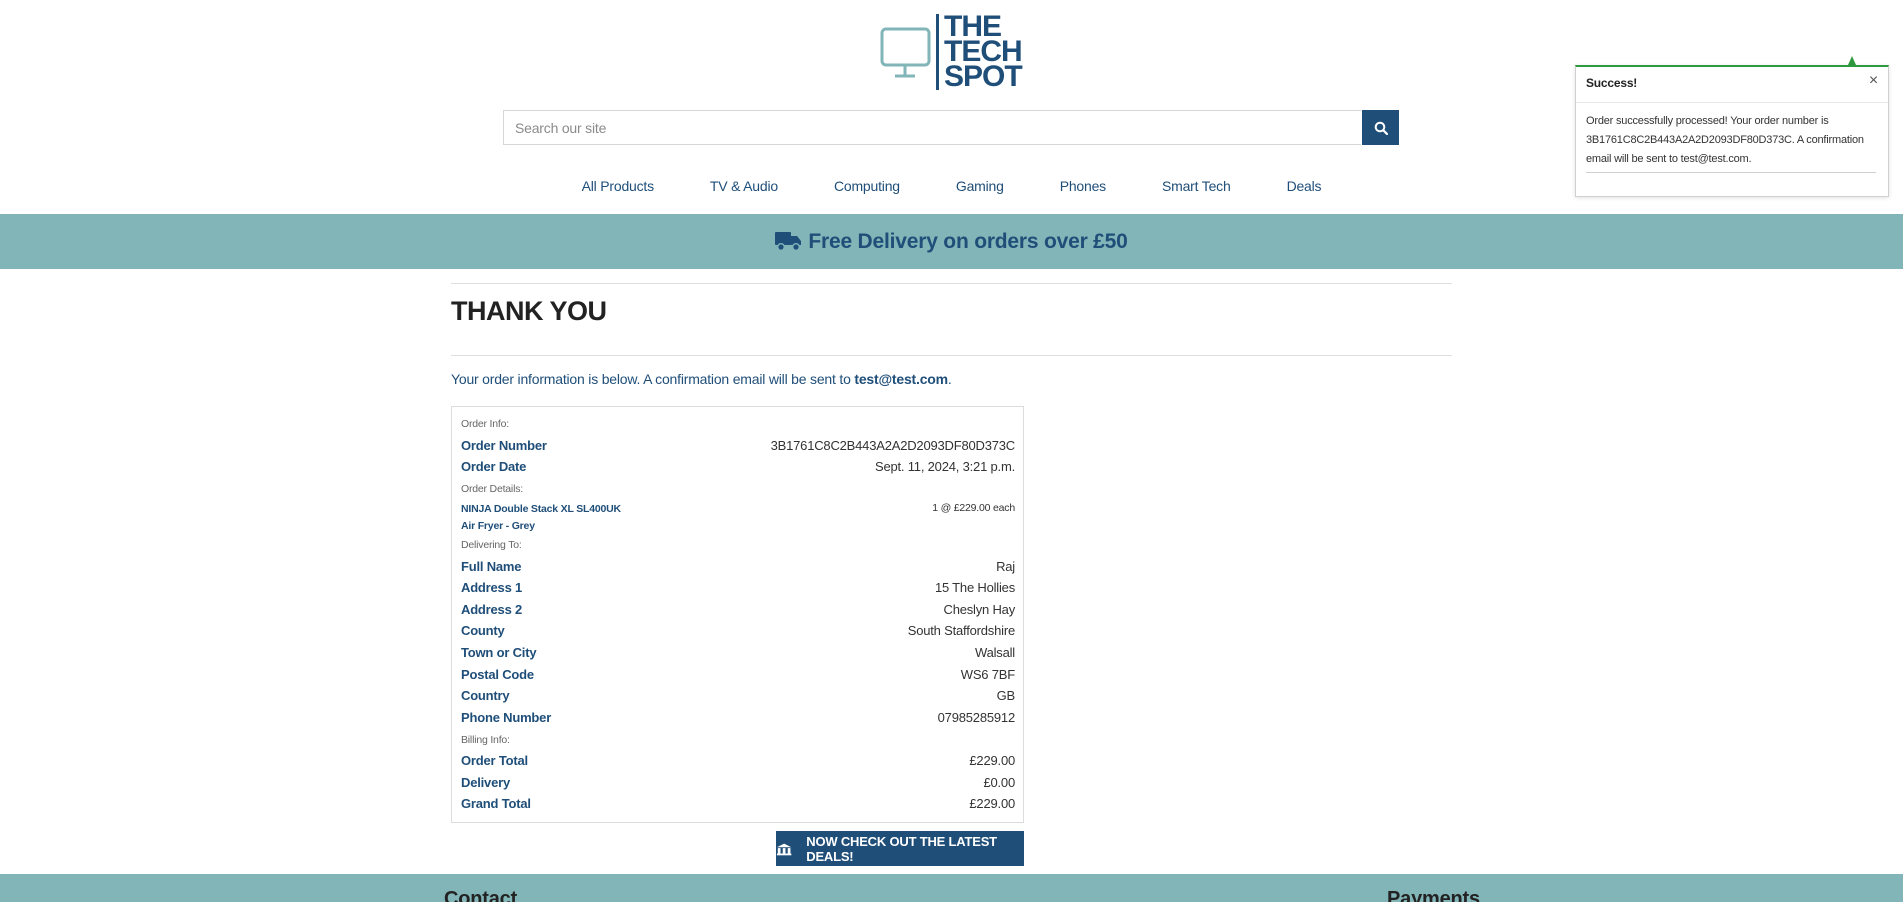  I want to click on row-label: Address 1, so click(492, 587).